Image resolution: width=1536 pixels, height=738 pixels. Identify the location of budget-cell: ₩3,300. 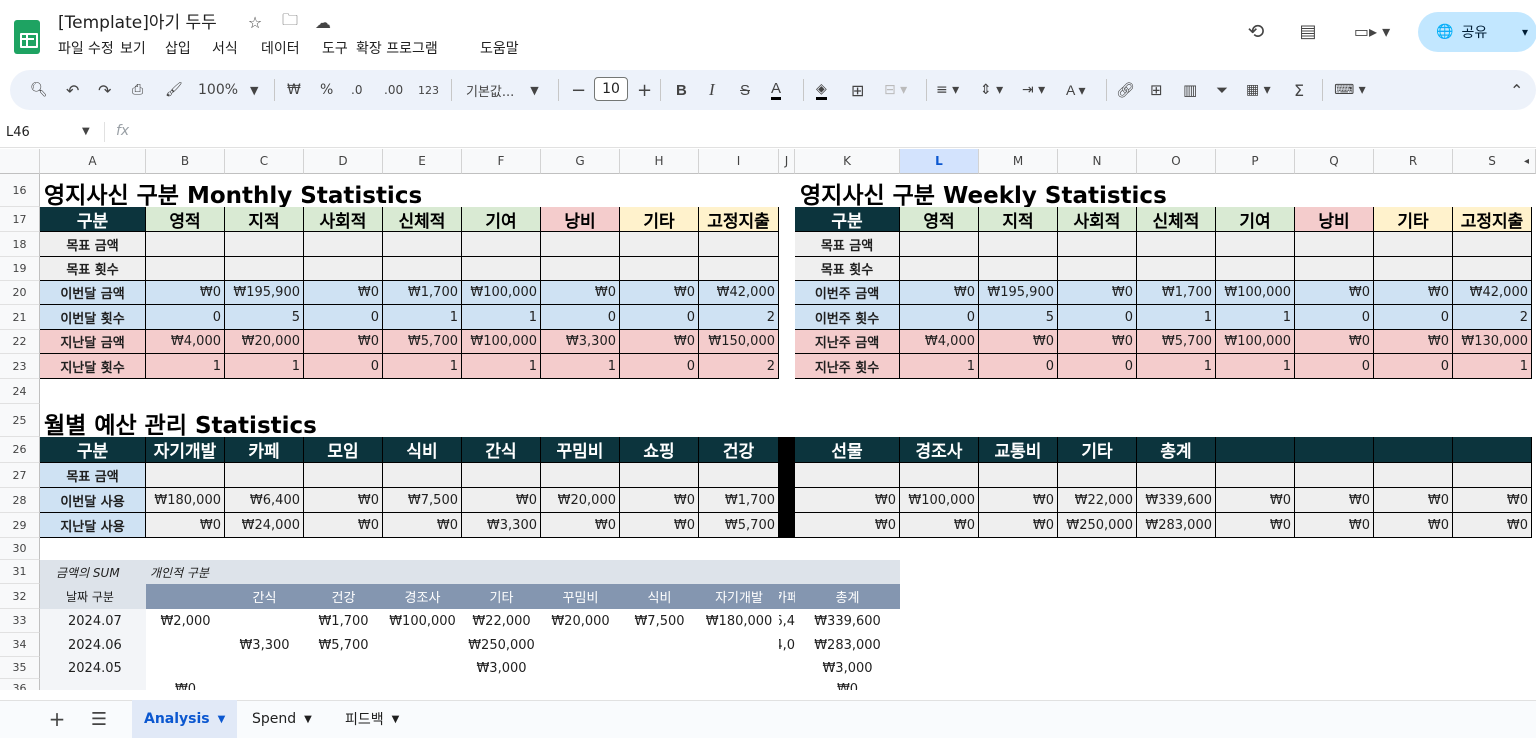
(501, 525).